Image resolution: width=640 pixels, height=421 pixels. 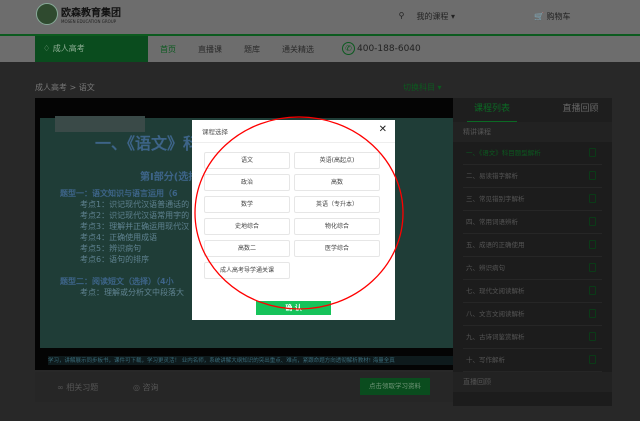 What do you see at coordinates (485, 268) in the screenshot?
I see `lesson-title: 六、辨识病句` at bounding box center [485, 268].